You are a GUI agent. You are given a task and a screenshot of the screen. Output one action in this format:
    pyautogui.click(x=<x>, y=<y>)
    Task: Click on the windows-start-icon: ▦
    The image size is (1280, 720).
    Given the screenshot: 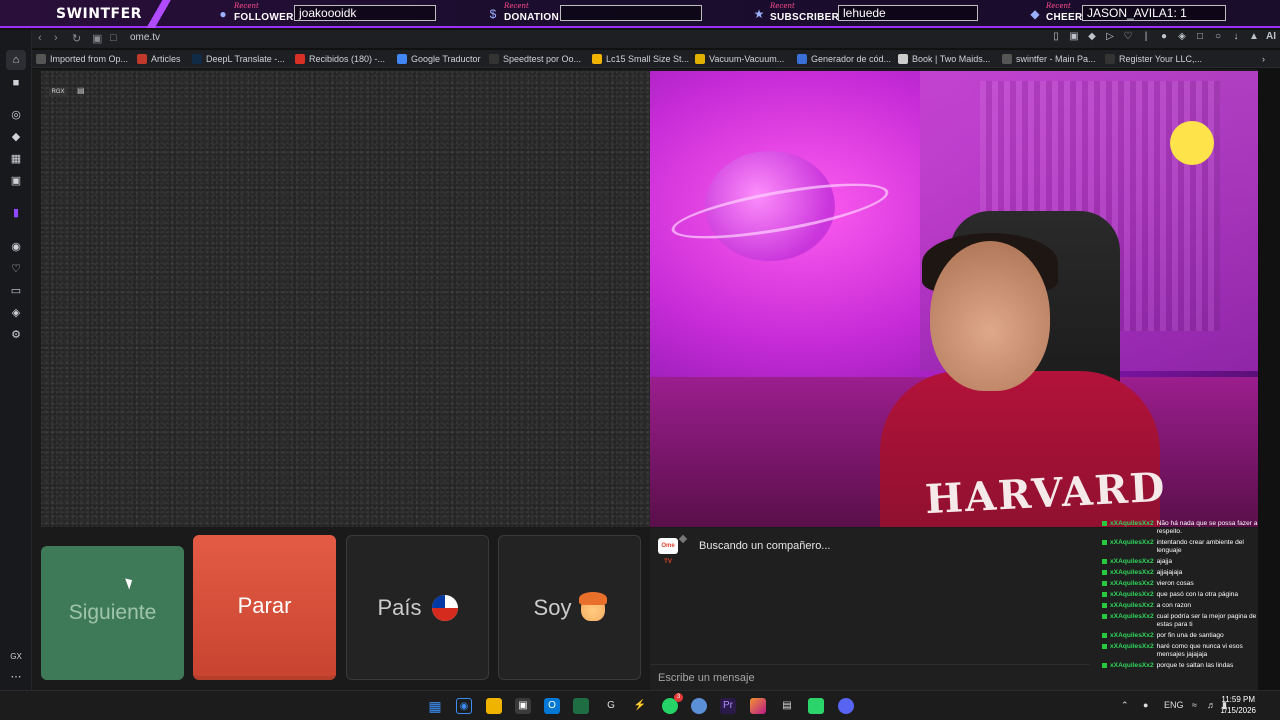 What is the action you would take?
    pyautogui.click(x=435, y=706)
    